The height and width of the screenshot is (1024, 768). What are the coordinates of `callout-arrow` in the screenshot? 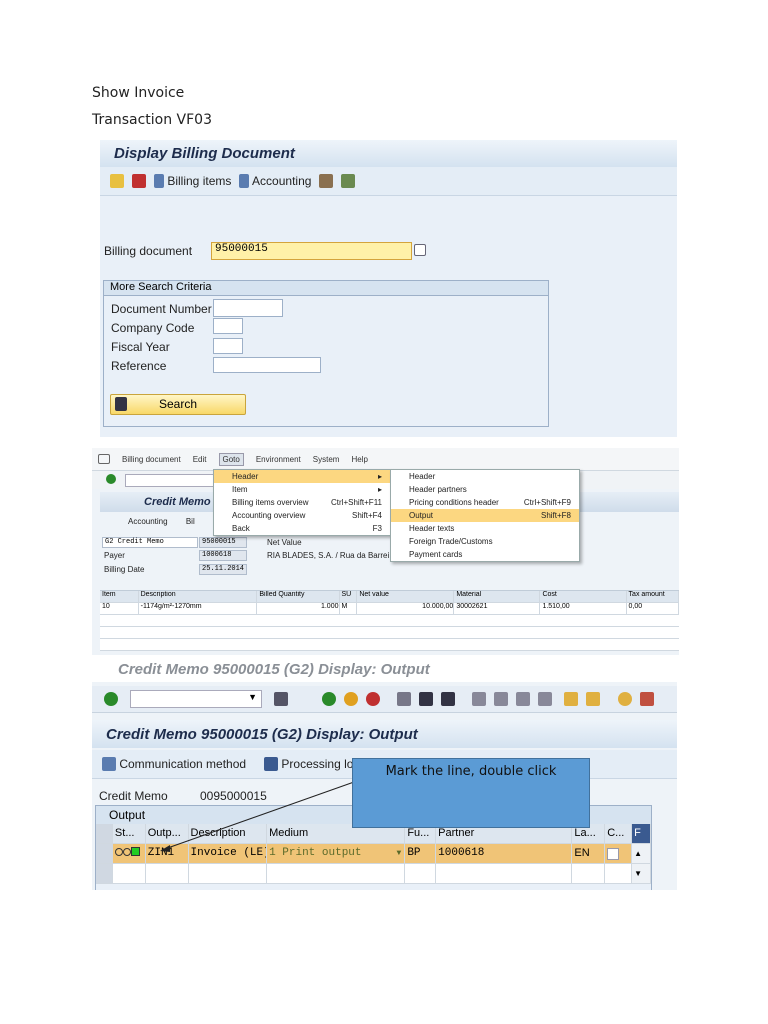 It's located at (257, 816).